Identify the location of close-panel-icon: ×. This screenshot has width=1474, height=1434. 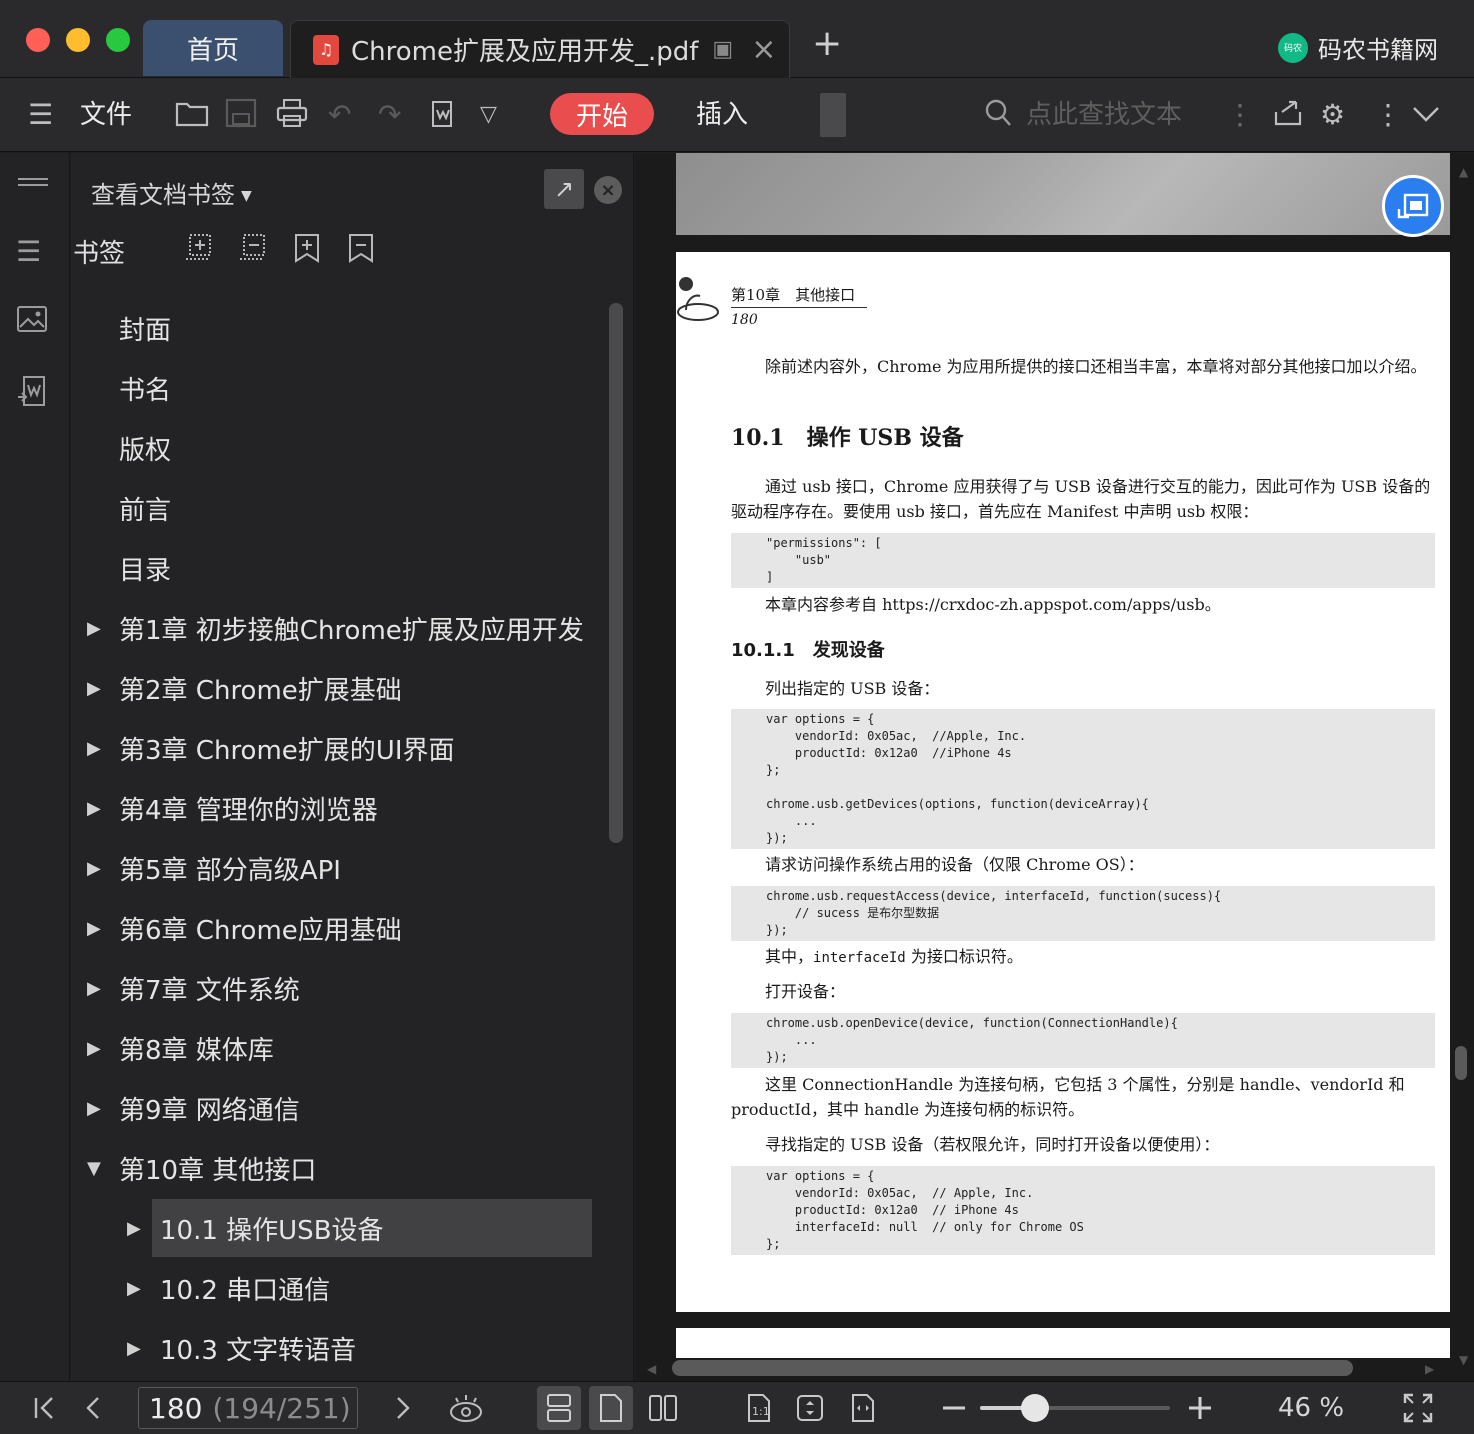
(608, 190).